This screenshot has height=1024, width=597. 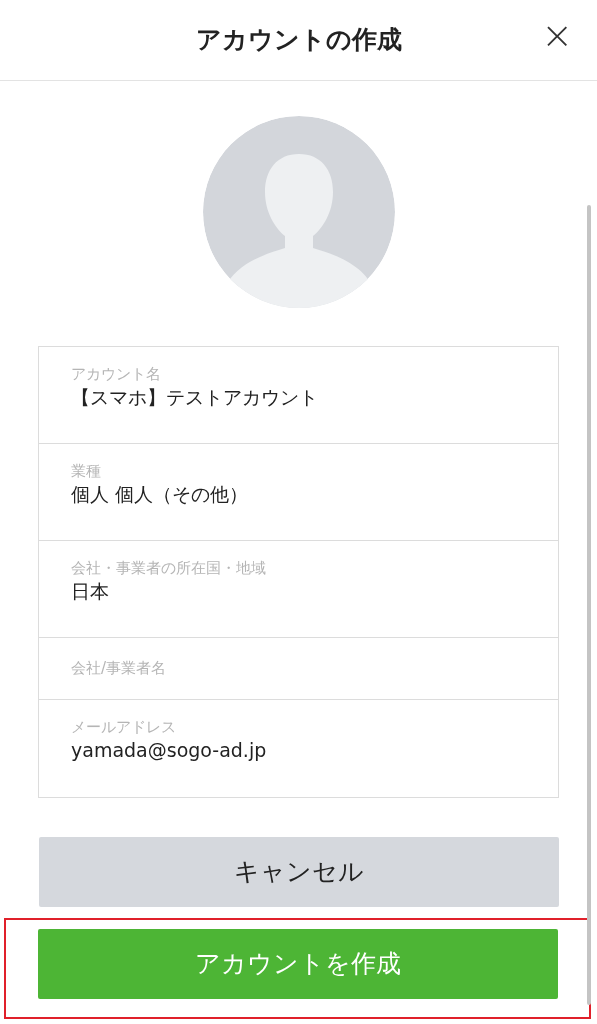 I want to click on field-label: アカウント名, so click(x=116, y=374).